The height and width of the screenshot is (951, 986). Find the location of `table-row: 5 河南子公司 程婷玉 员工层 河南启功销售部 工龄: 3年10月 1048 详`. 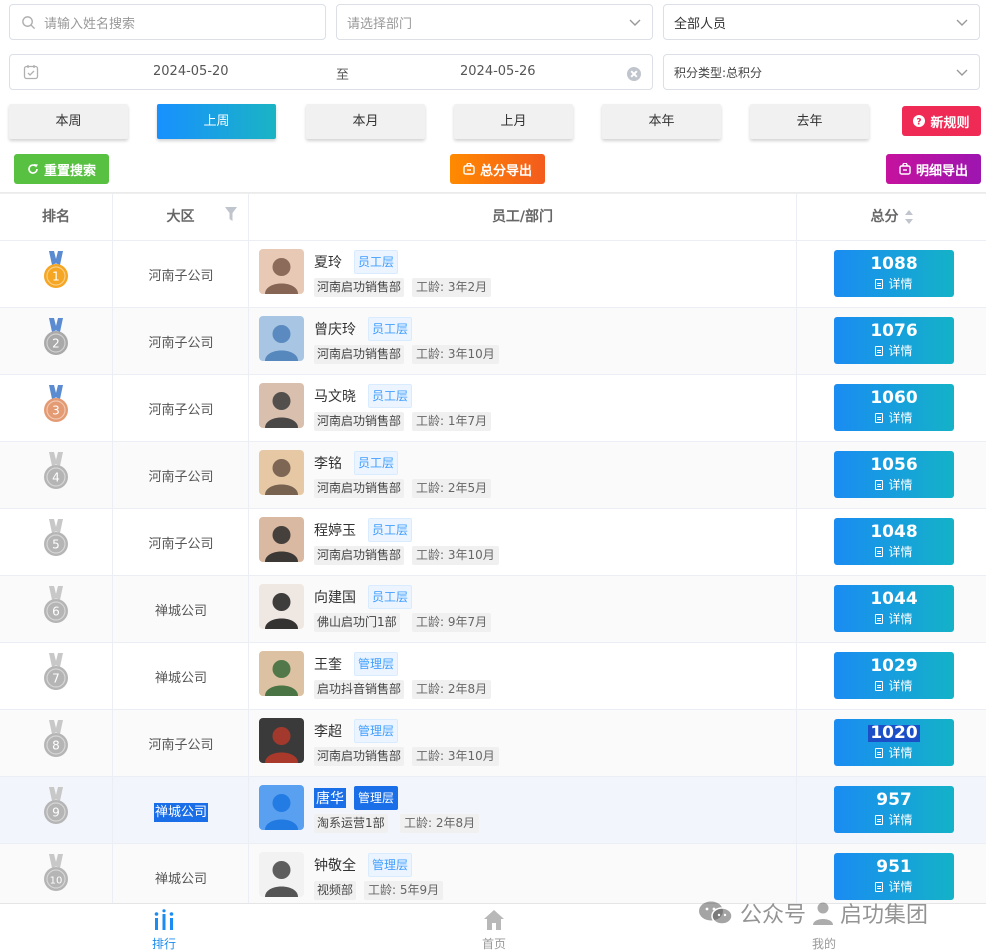

table-row: 5 河南子公司 程婷玉 员工层 河南启功销售部 工龄: 3年10月 1048 详 is located at coordinates (493, 542).